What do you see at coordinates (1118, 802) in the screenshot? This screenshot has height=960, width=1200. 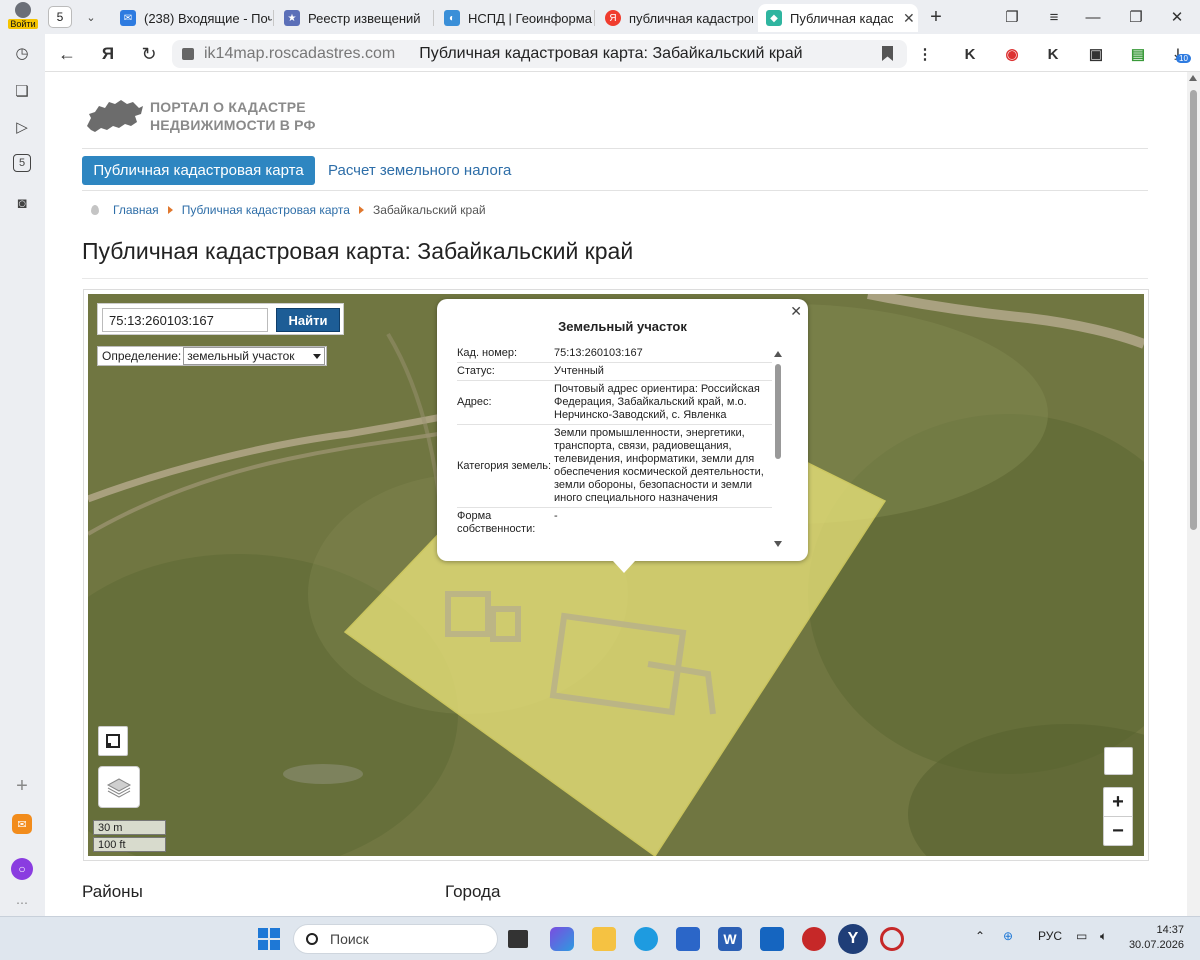 I see `zoom-in-button: +` at bounding box center [1118, 802].